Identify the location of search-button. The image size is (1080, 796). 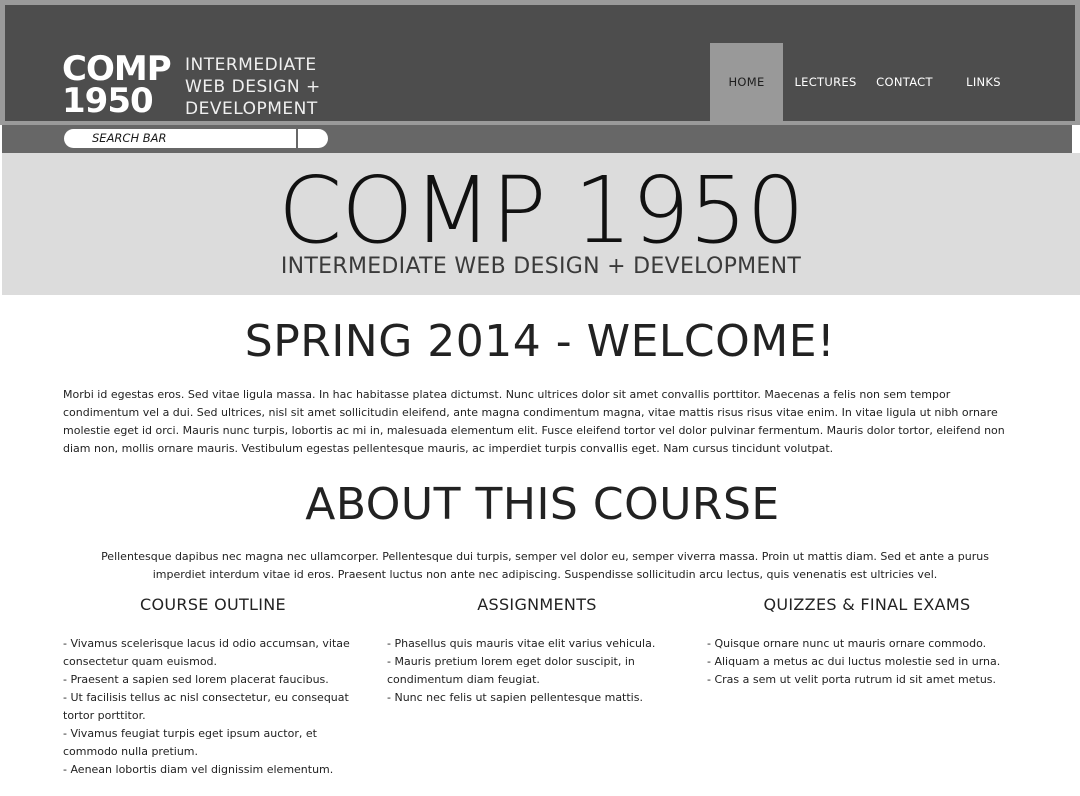
(313, 138).